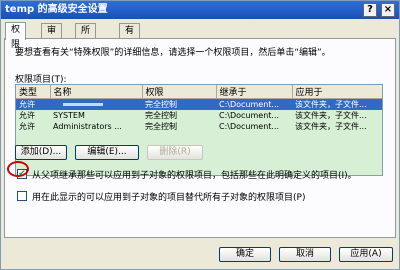 This screenshot has width=400, height=270. What do you see at coordinates (305, 254) in the screenshot?
I see `cancel-button: 取消` at bounding box center [305, 254].